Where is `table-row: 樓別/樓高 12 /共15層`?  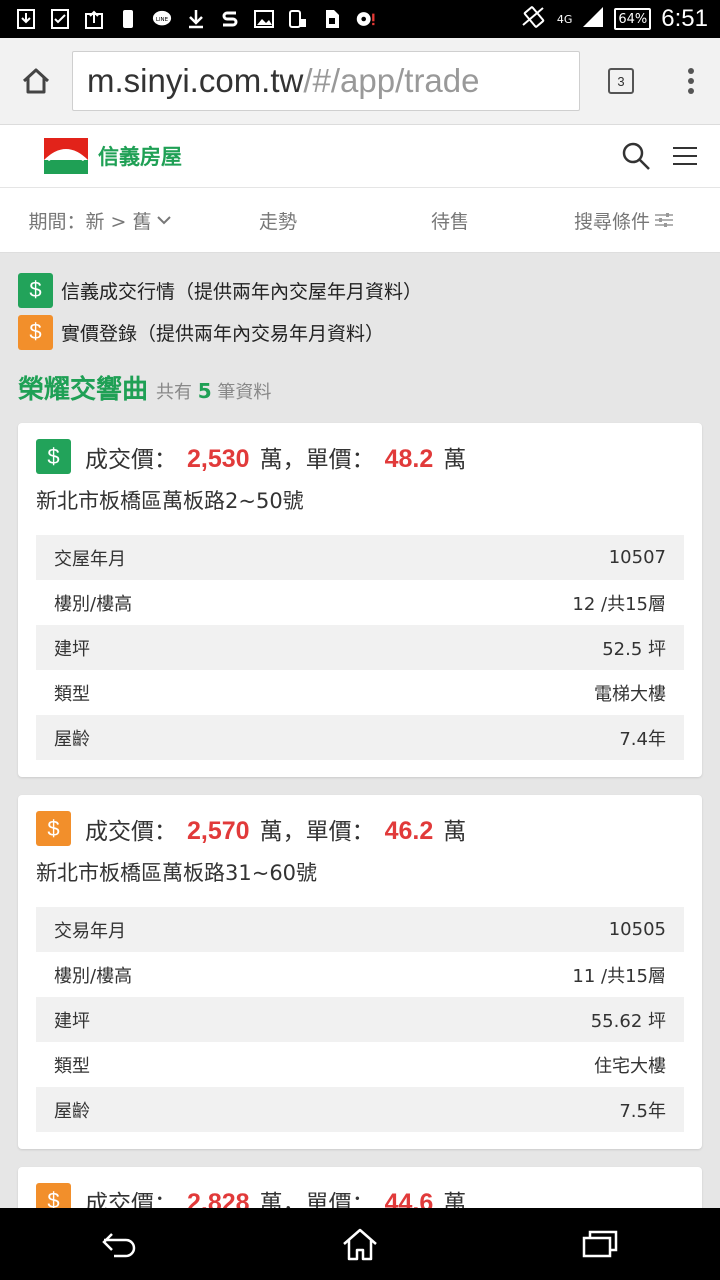
table-row: 樓別/樓高 12 /共15層 is located at coordinates (360, 602).